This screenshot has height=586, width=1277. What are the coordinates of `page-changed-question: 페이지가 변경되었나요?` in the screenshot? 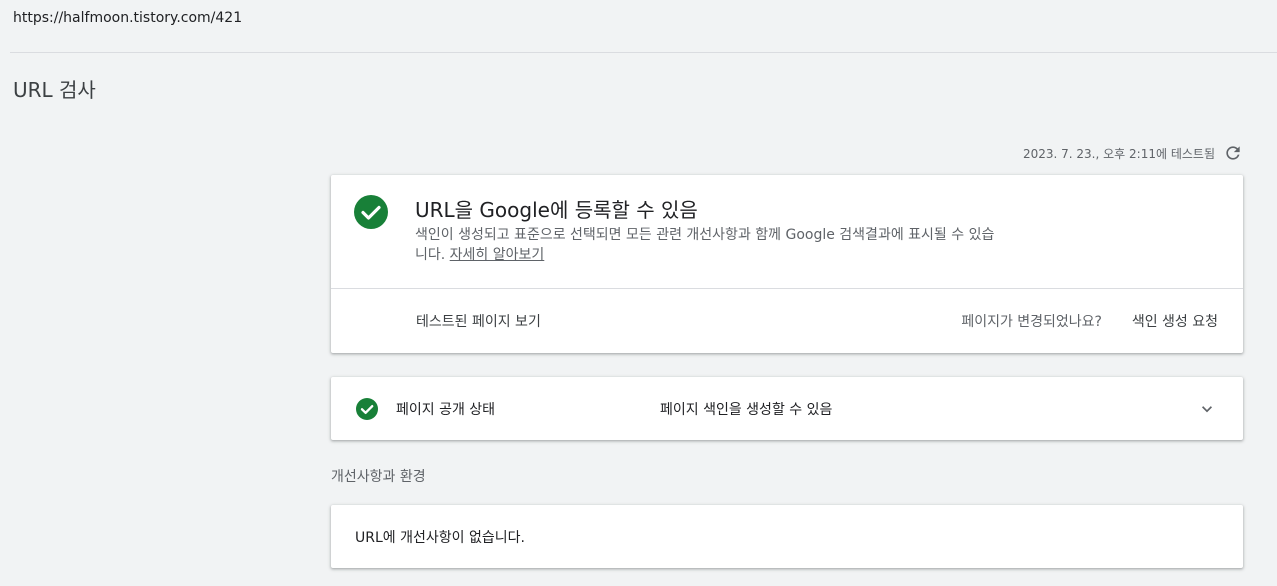 It's located at (1031, 322).